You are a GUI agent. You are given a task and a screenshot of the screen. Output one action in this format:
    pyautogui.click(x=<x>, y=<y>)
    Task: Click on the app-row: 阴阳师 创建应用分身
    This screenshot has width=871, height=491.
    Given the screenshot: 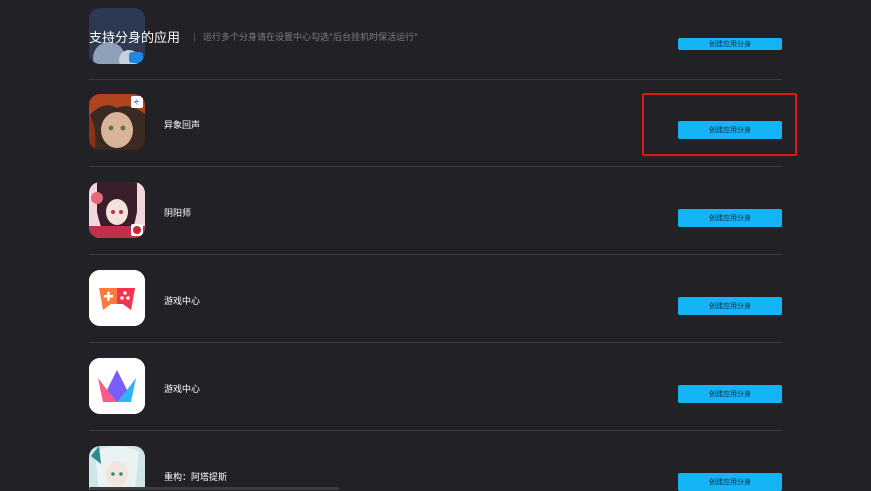 What is the action you would take?
    pyautogui.click(x=435, y=210)
    